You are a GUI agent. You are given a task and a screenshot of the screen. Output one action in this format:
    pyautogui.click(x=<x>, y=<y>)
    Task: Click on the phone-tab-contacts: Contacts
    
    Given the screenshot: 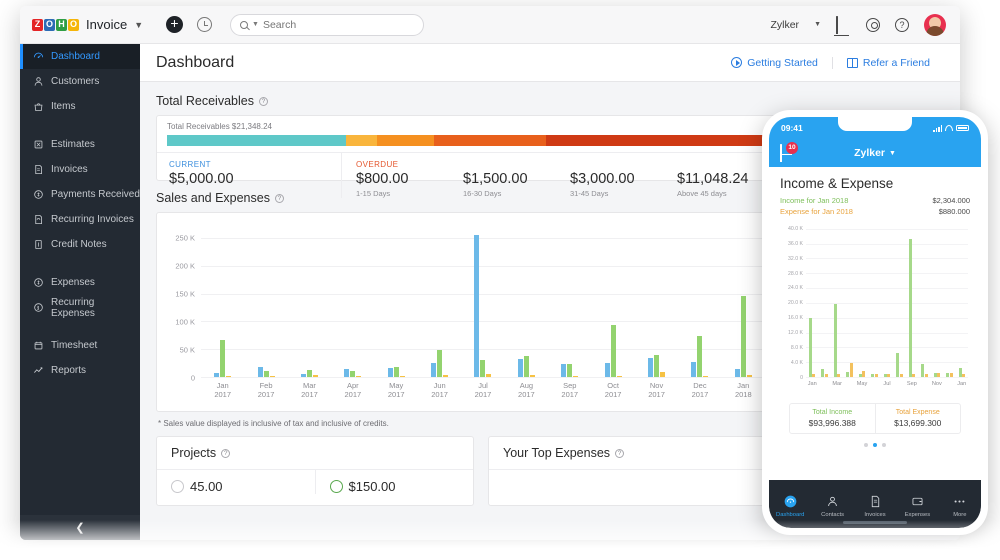 What is the action you would take?
    pyautogui.click(x=832, y=506)
    